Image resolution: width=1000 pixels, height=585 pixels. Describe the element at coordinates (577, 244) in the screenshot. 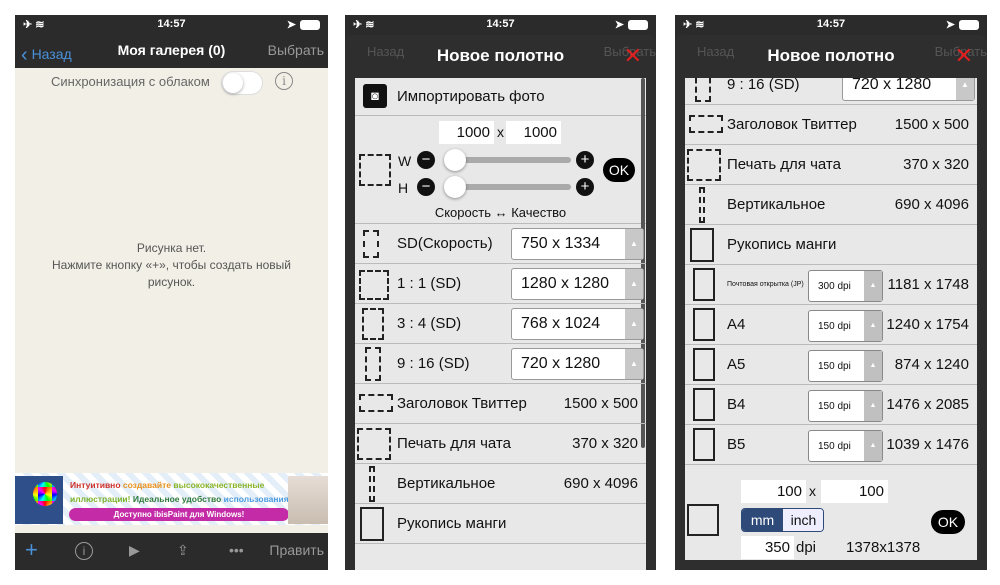

I see `size-select: 750 x 1334` at that location.